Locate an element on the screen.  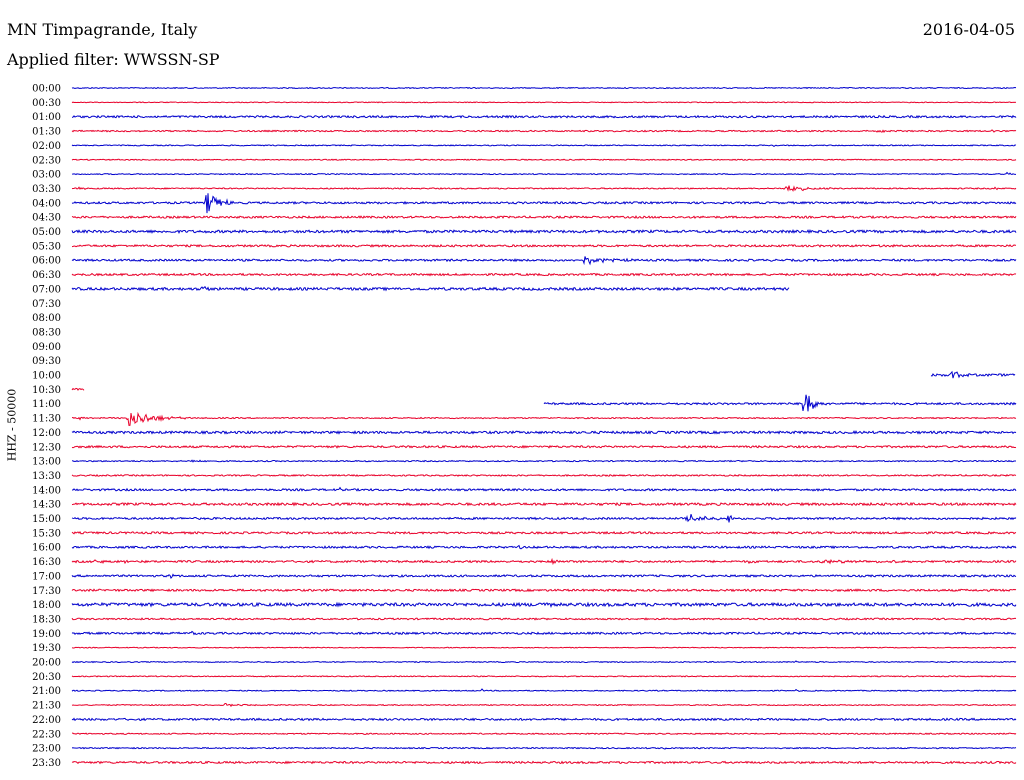
row-time-label: 17:00 is located at coordinates (46, 576).